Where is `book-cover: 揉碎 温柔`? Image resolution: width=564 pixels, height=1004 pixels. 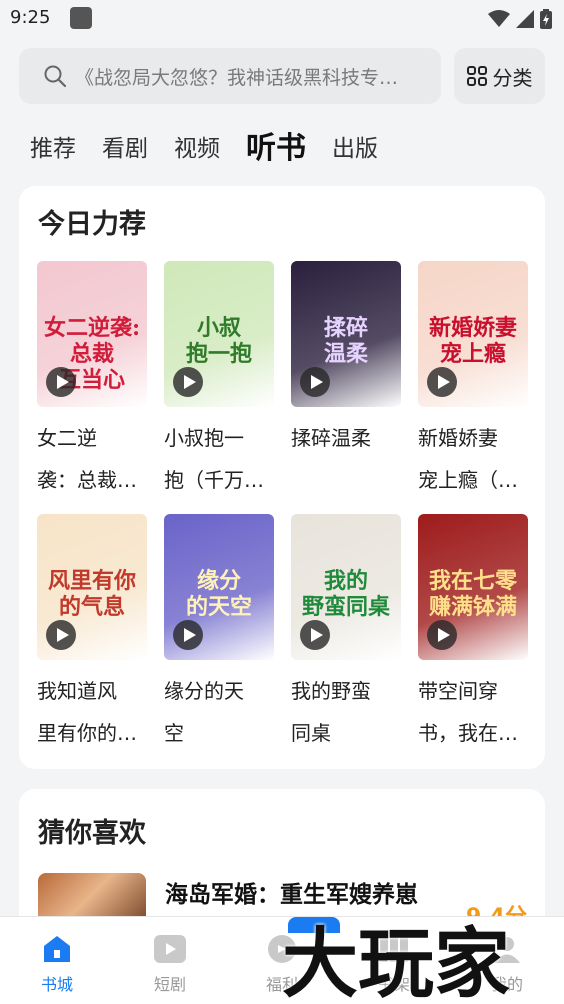 book-cover: 揉碎 温柔 is located at coordinates (346, 334).